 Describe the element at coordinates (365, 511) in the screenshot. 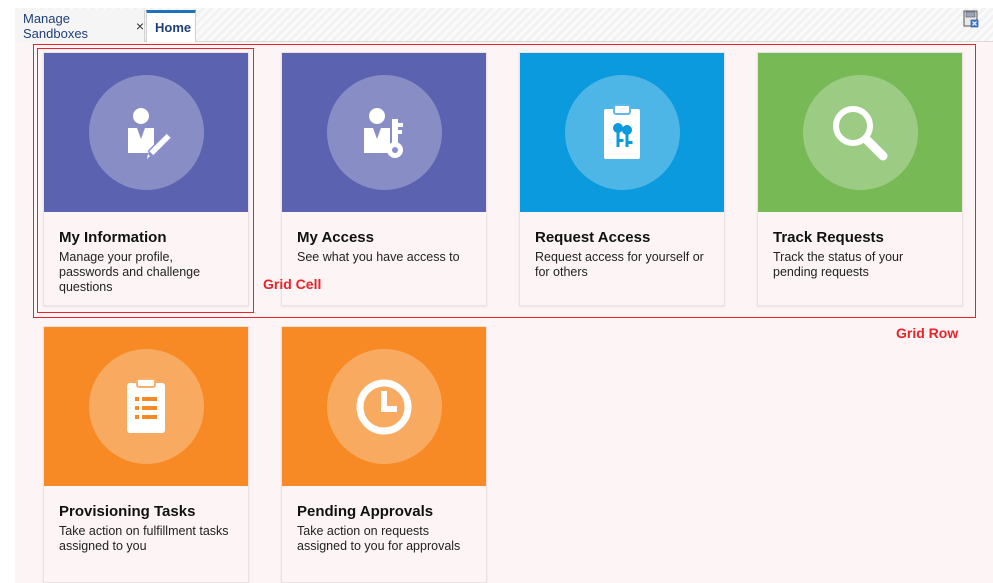

I see `card-title: Pending Approvals` at that location.